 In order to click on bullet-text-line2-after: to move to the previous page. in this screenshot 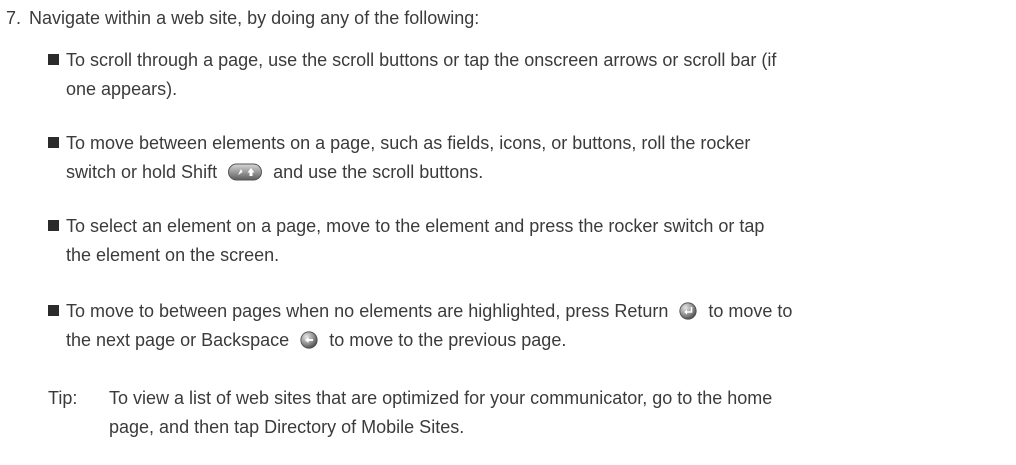, I will do `click(448, 340)`.